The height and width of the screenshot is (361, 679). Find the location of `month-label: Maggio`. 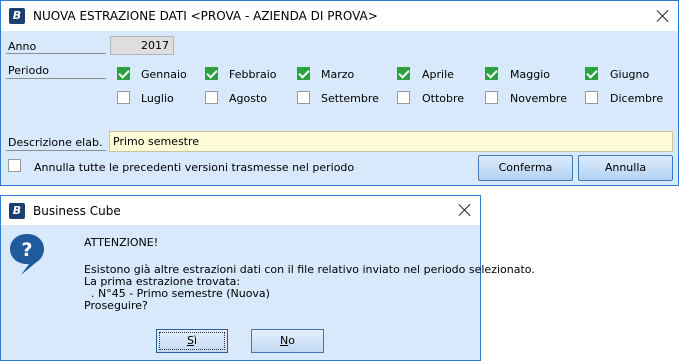

month-label: Maggio is located at coordinates (530, 74).